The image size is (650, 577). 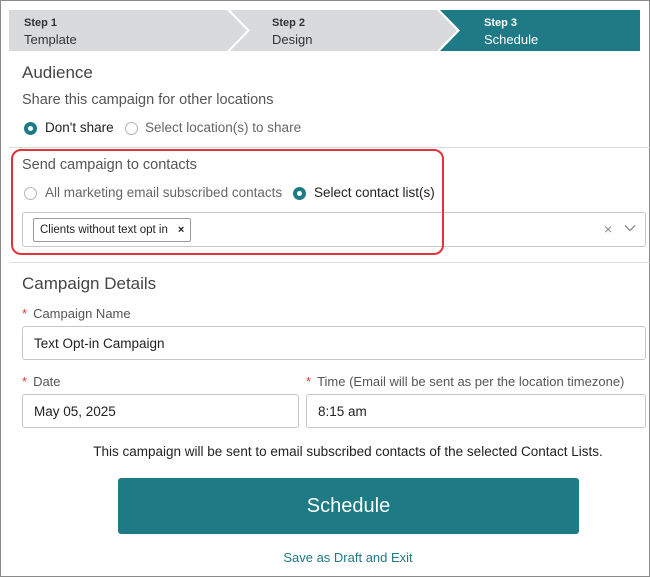 What do you see at coordinates (82, 313) in the screenshot?
I see `campaign-name-label-text: Campaign Name` at bounding box center [82, 313].